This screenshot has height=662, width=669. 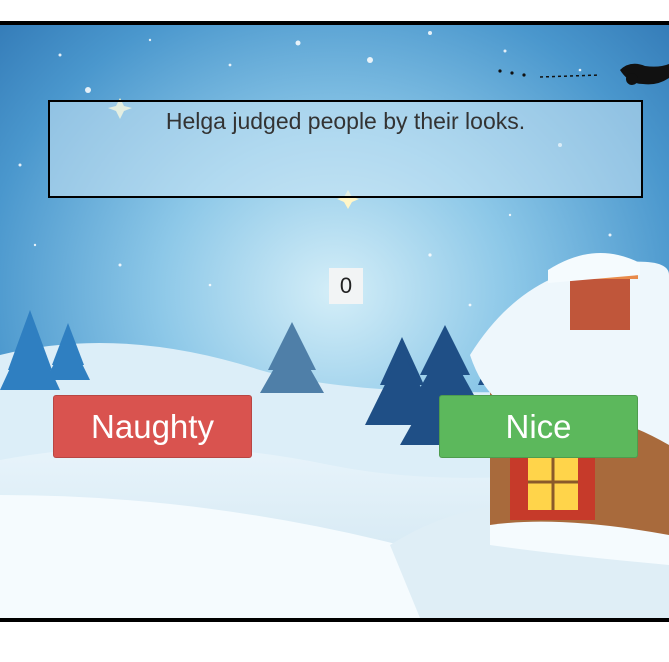 What do you see at coordinates (345, 121) in the screenshot?
I see `statement-text: Helga judged people by their looks.` at bounding box center [345, 121].